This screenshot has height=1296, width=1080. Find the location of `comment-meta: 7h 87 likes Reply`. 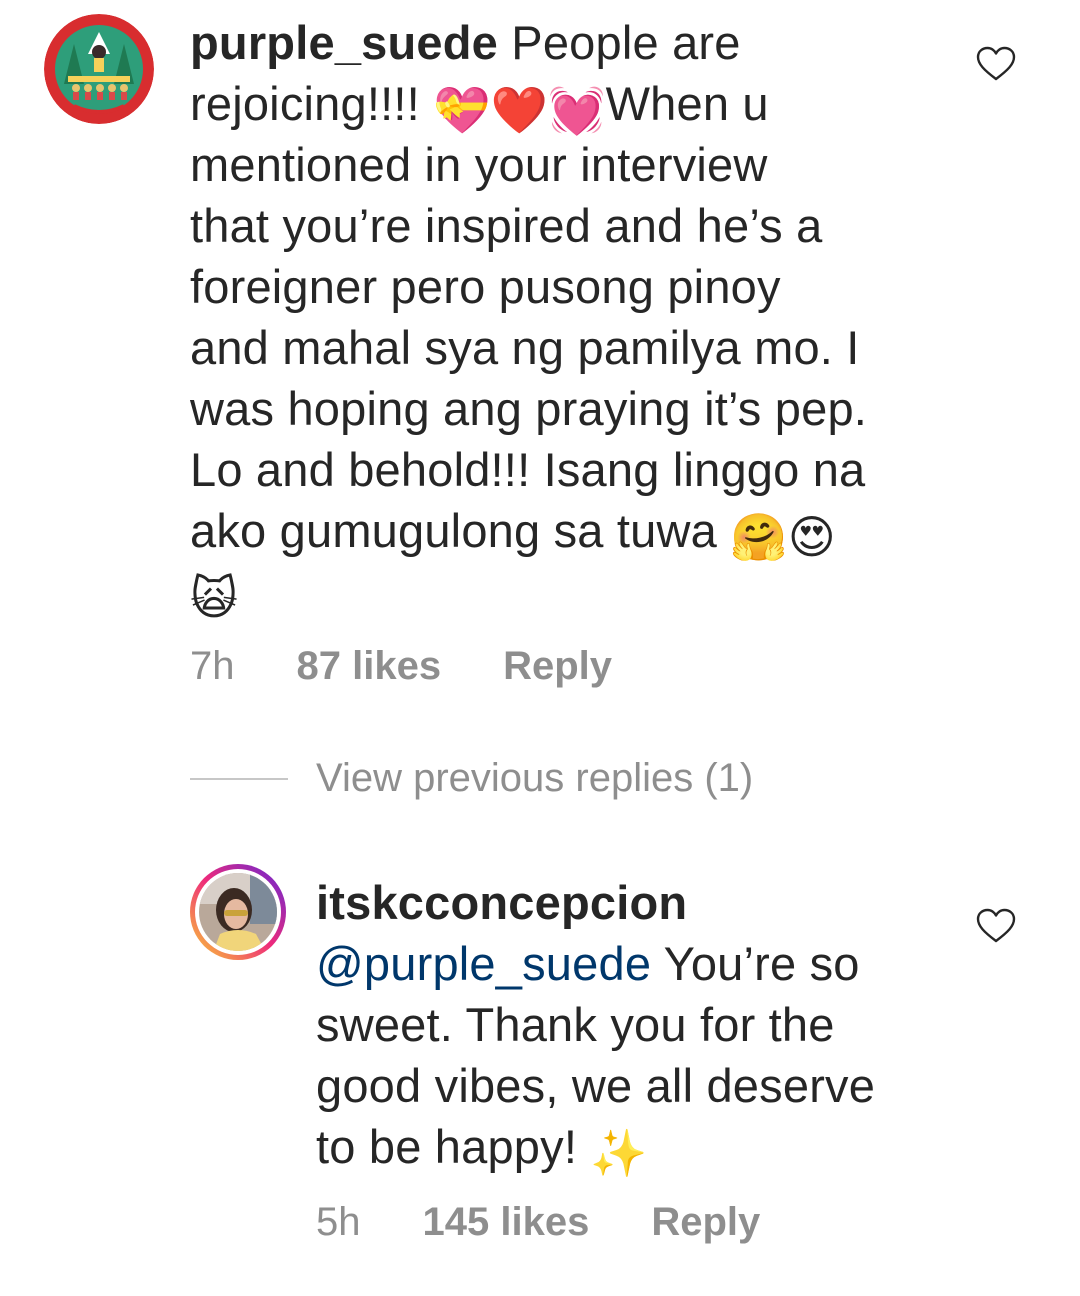

comment-meta: 7h 87 likes Reply is located at coordinates (401, 666).